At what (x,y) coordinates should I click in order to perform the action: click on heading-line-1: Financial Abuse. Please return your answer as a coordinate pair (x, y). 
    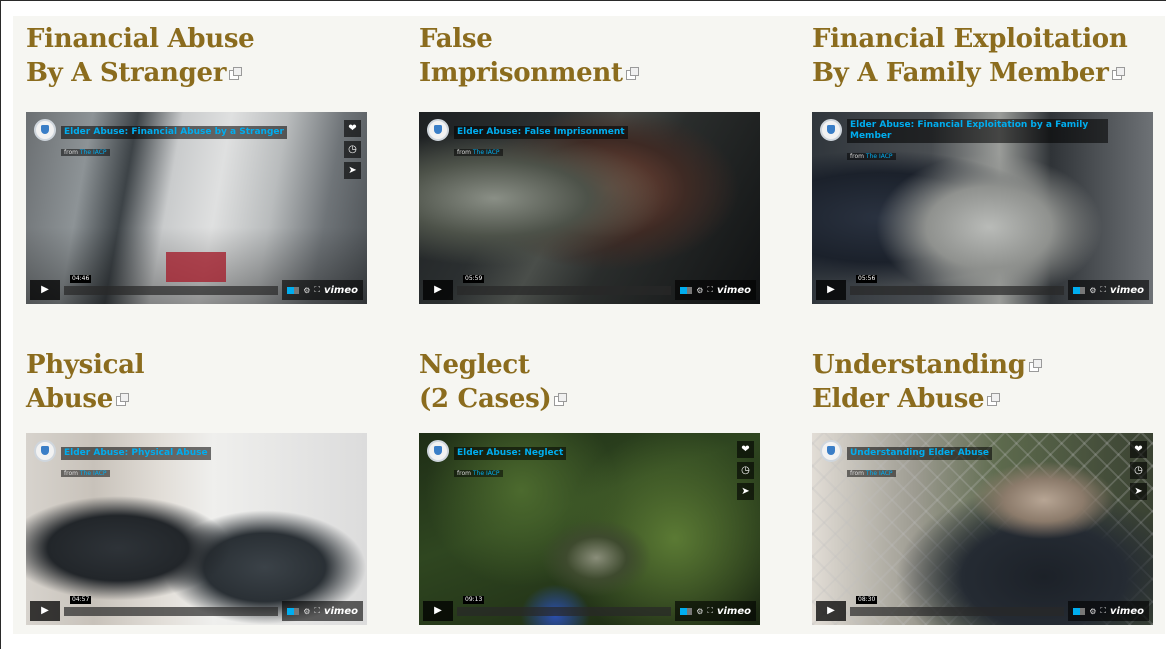
    Looking at the image, I should click on (140, 39).